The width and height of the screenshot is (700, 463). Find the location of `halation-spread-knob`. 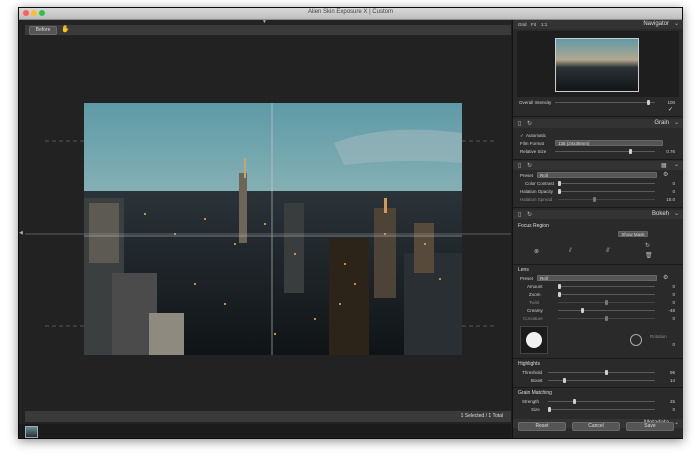

halation-spread-knob is located at coordinates (594, 199).